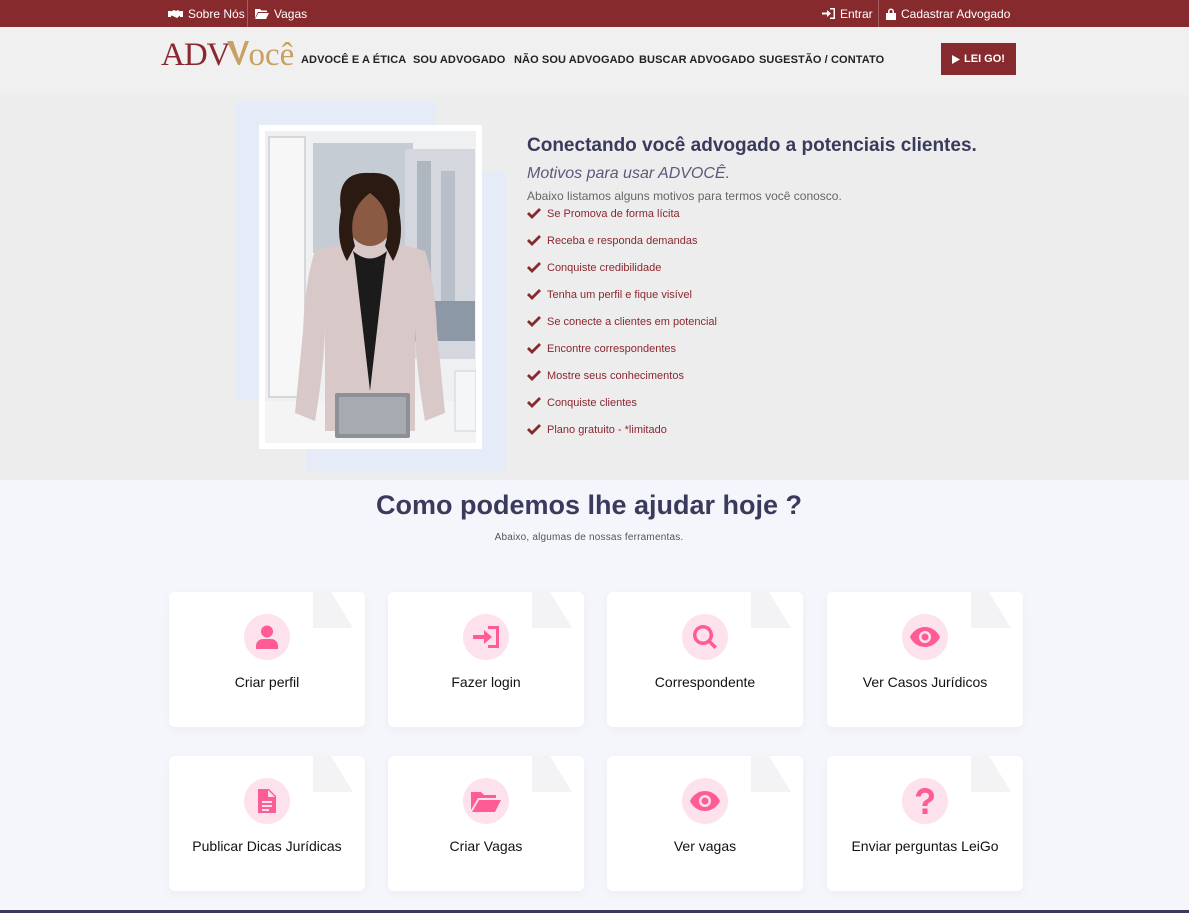 The height and width of the screenshot is (913, 1189). I want to click on card-ver-vagas: Ver vagas, so click(705, 823).